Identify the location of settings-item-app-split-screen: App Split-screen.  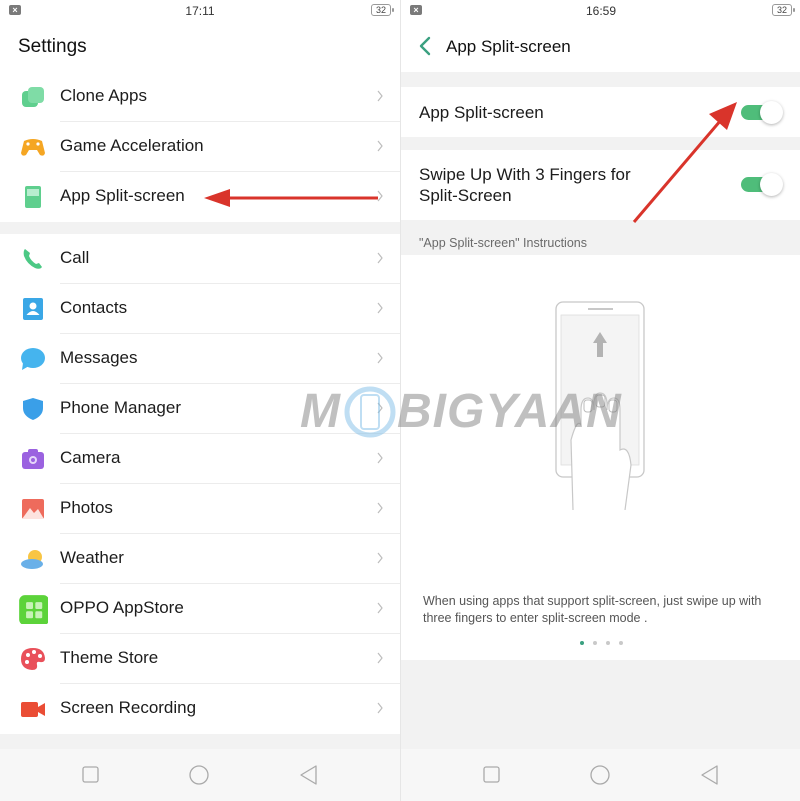
(200, 197).